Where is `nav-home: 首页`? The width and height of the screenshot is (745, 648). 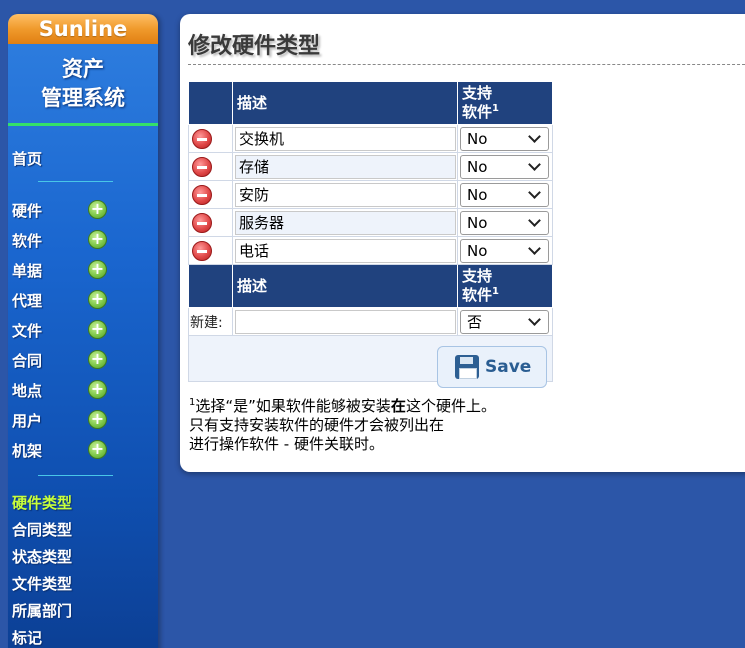 nav-home: 首页 is located at coordinates (27, 158).